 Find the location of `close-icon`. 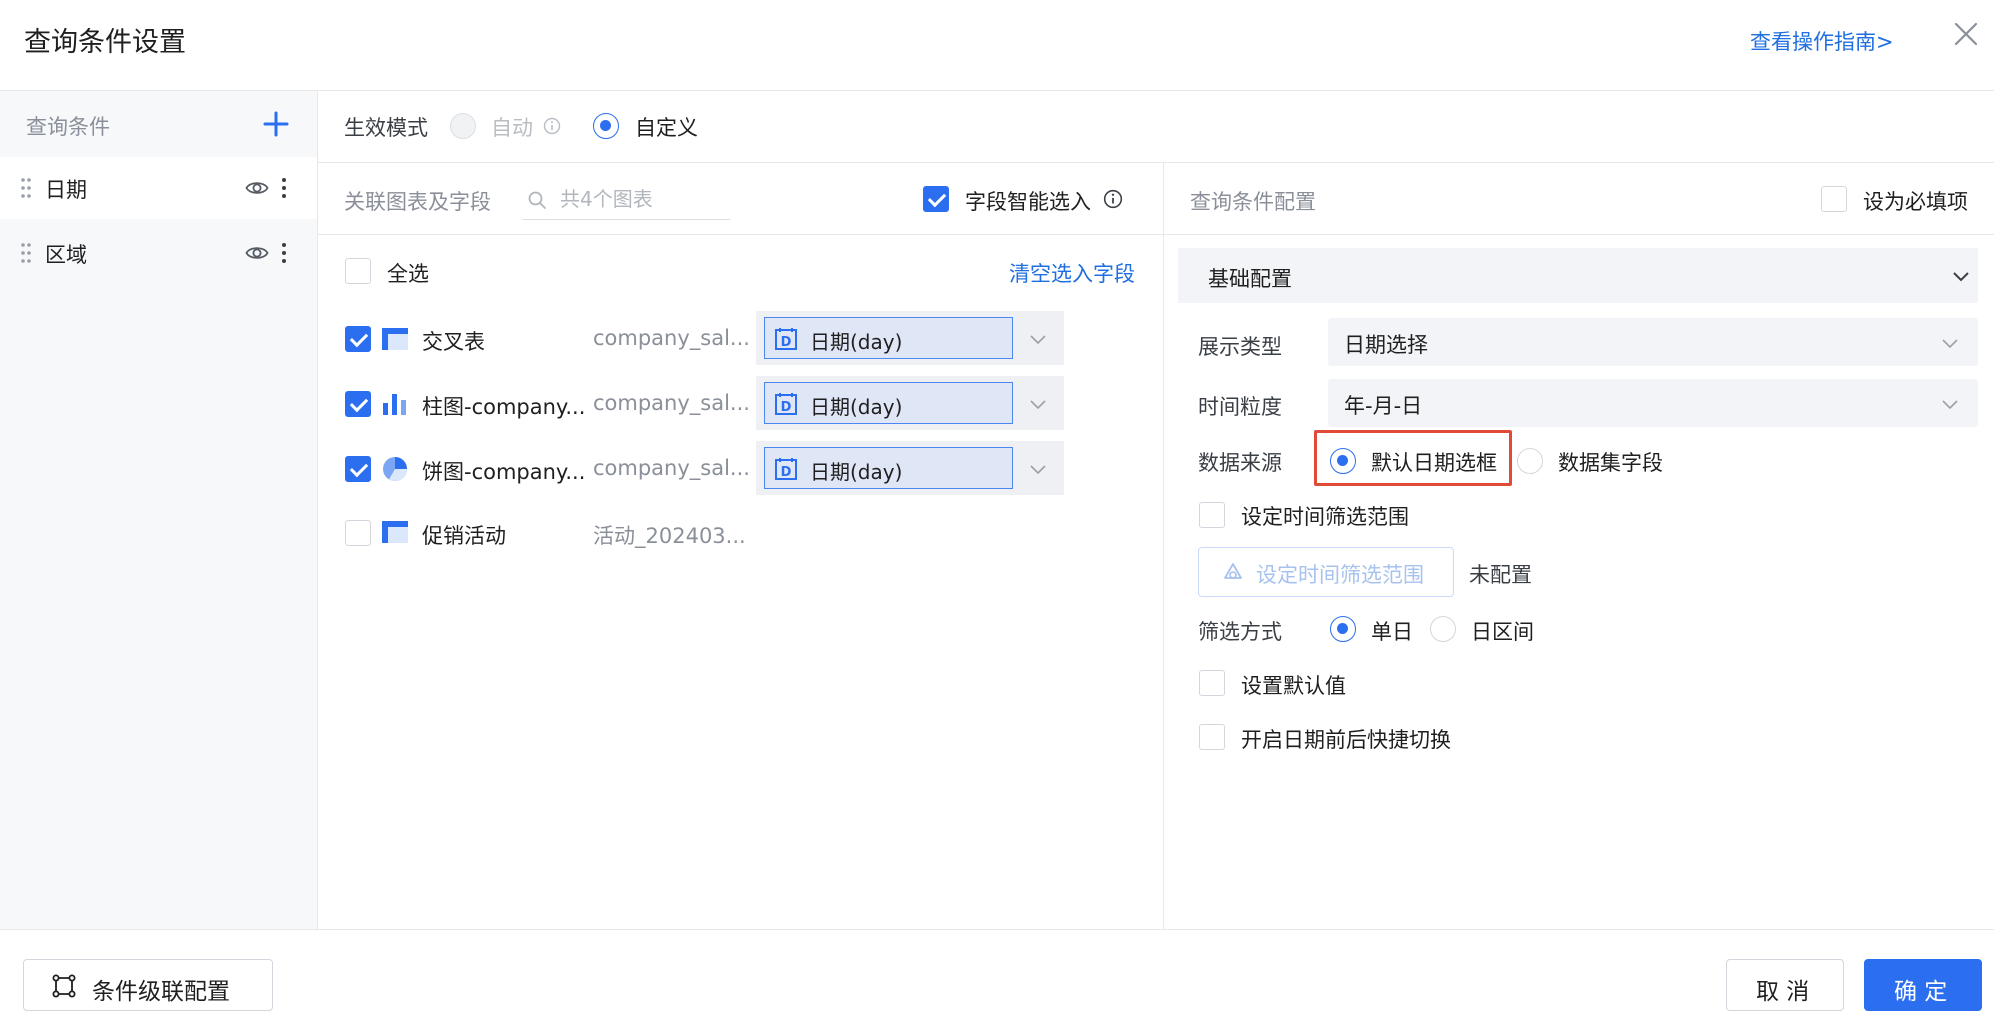

close-icon is located at coordinates (1966, 34).